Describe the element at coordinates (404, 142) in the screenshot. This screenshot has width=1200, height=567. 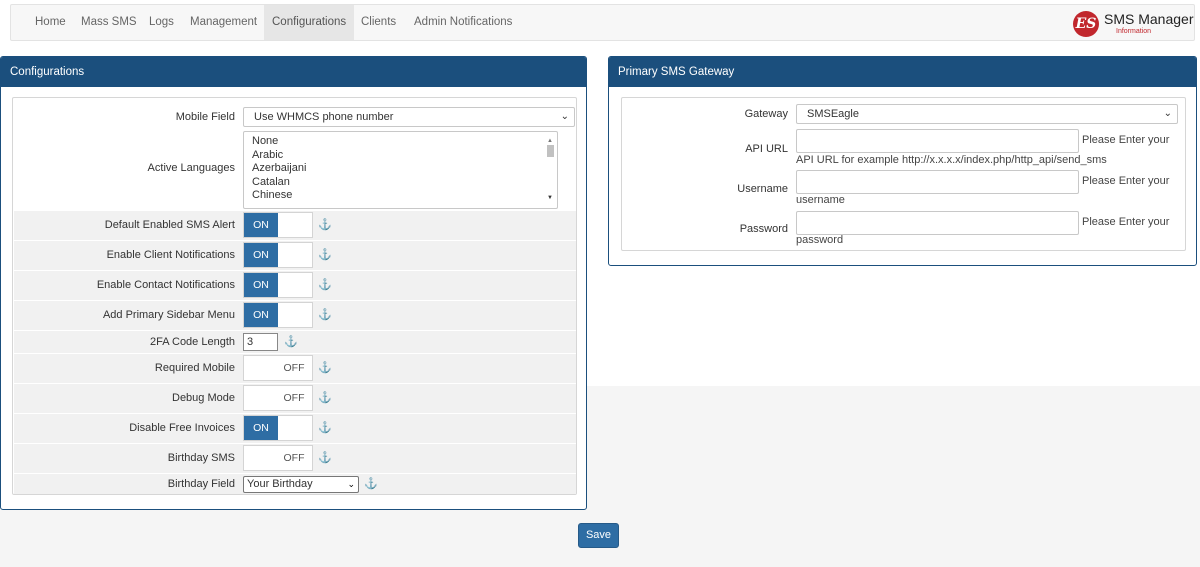
I see `language-option: None` at that location.